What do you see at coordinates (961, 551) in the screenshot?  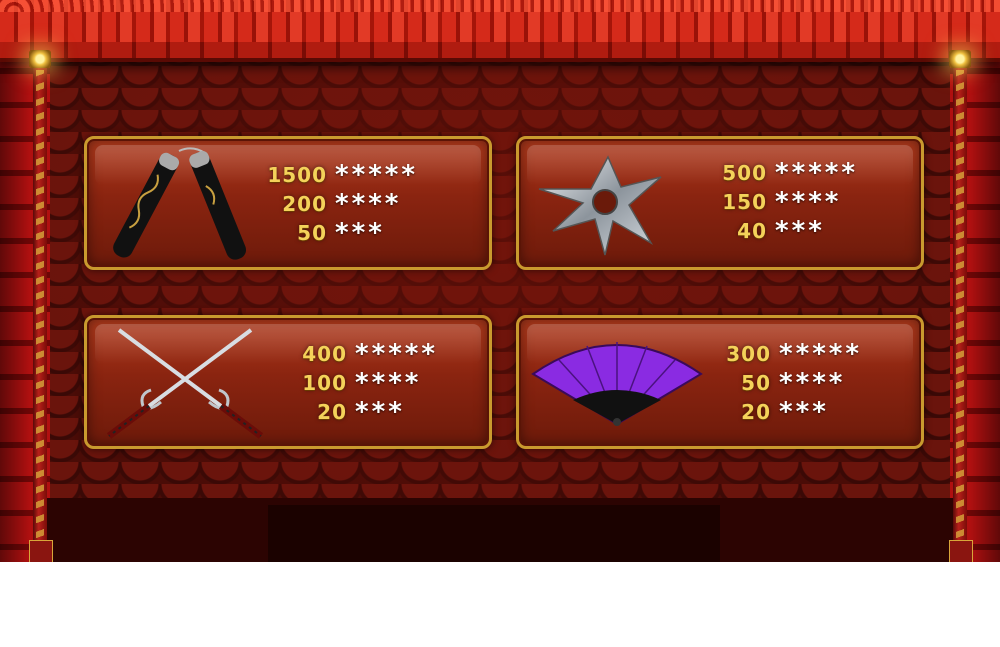 I see `right-pillar-base` at bounding box center [961, 551].